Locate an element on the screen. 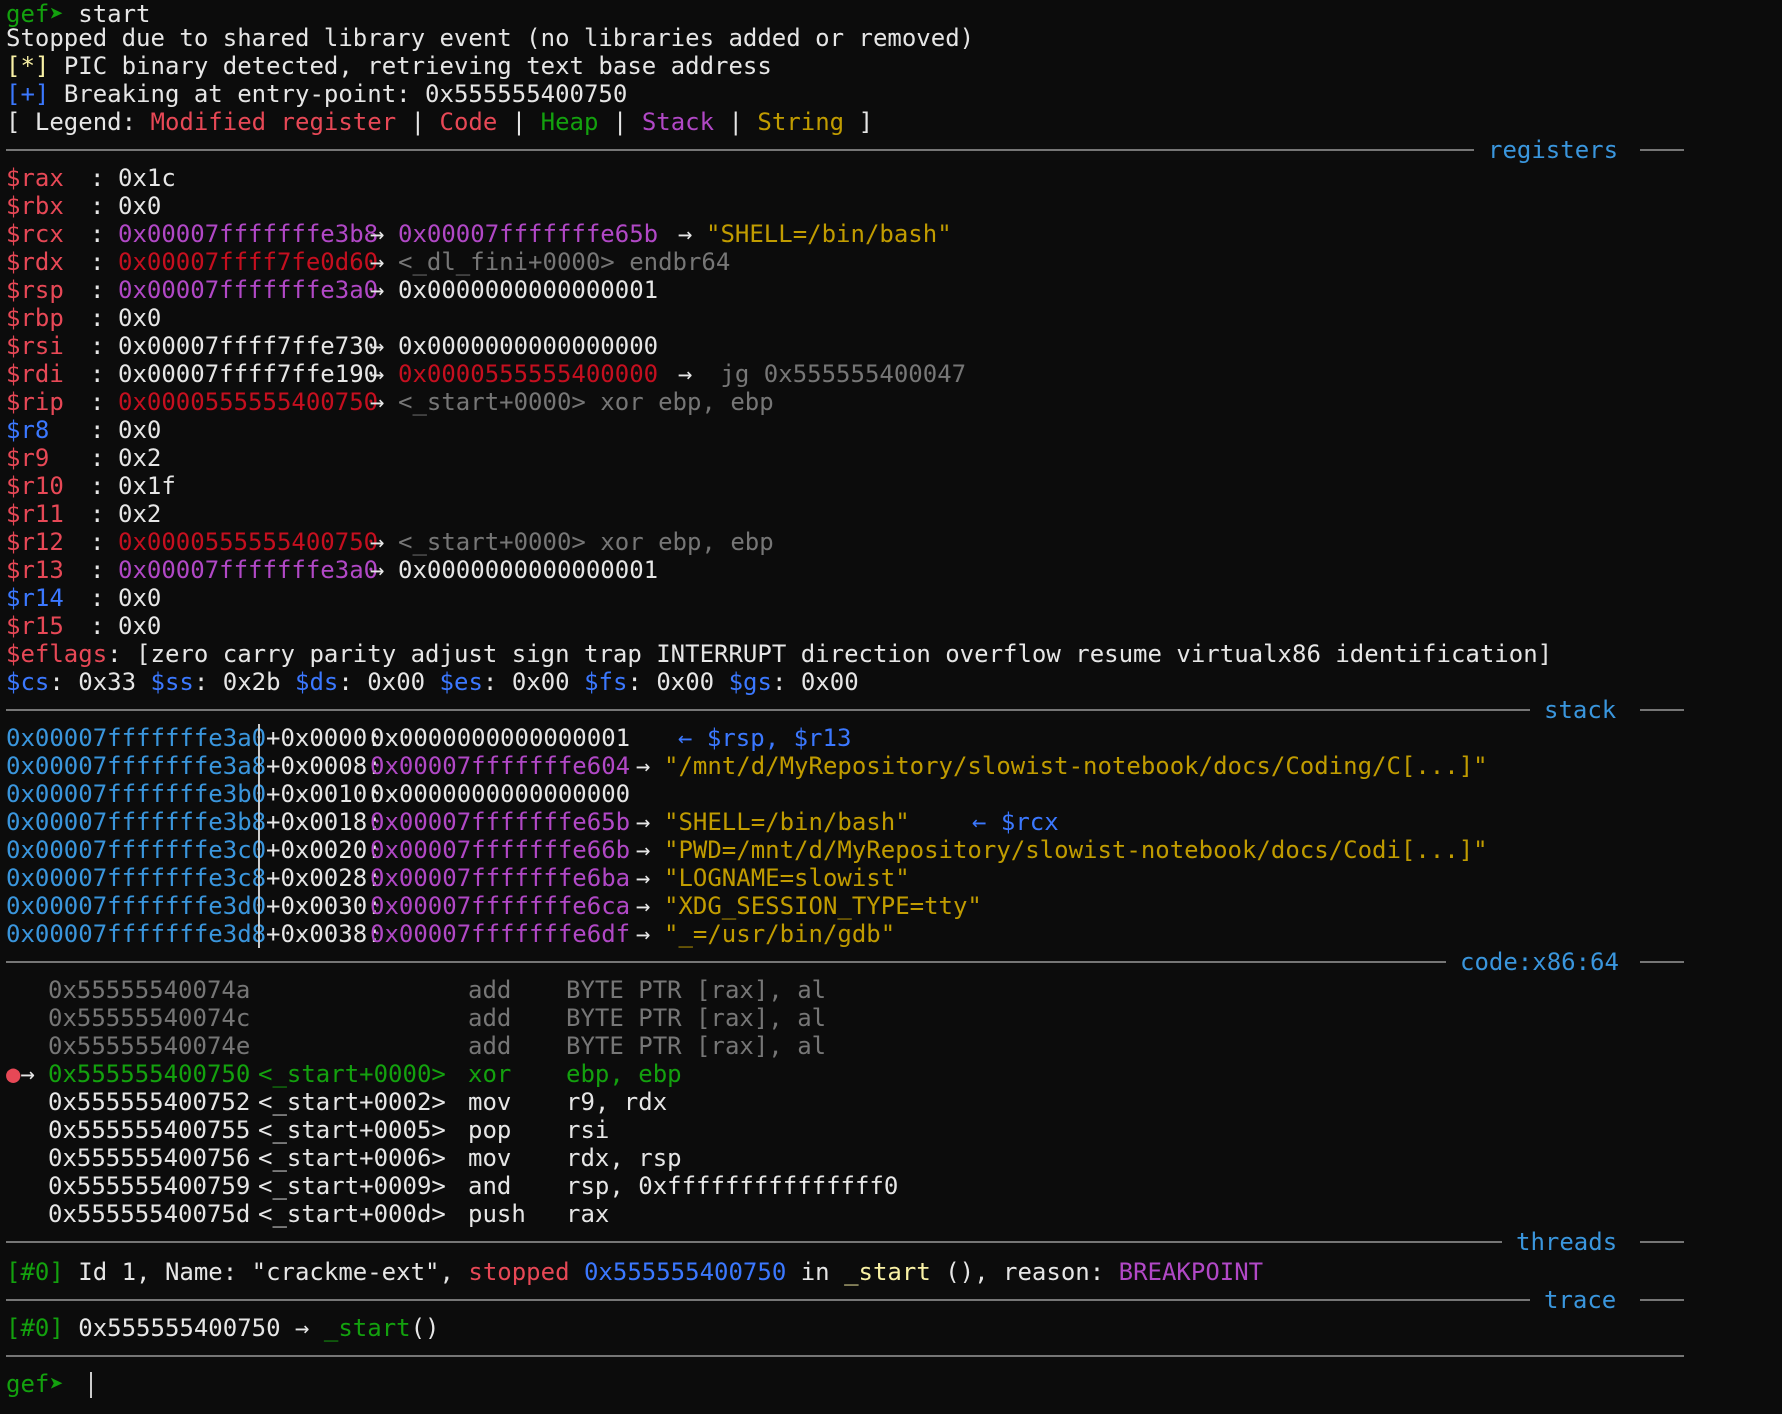 The height and width of the screenshot is (1414, 1782). segment-value: 0x2b is located at coordinates (251, 682).